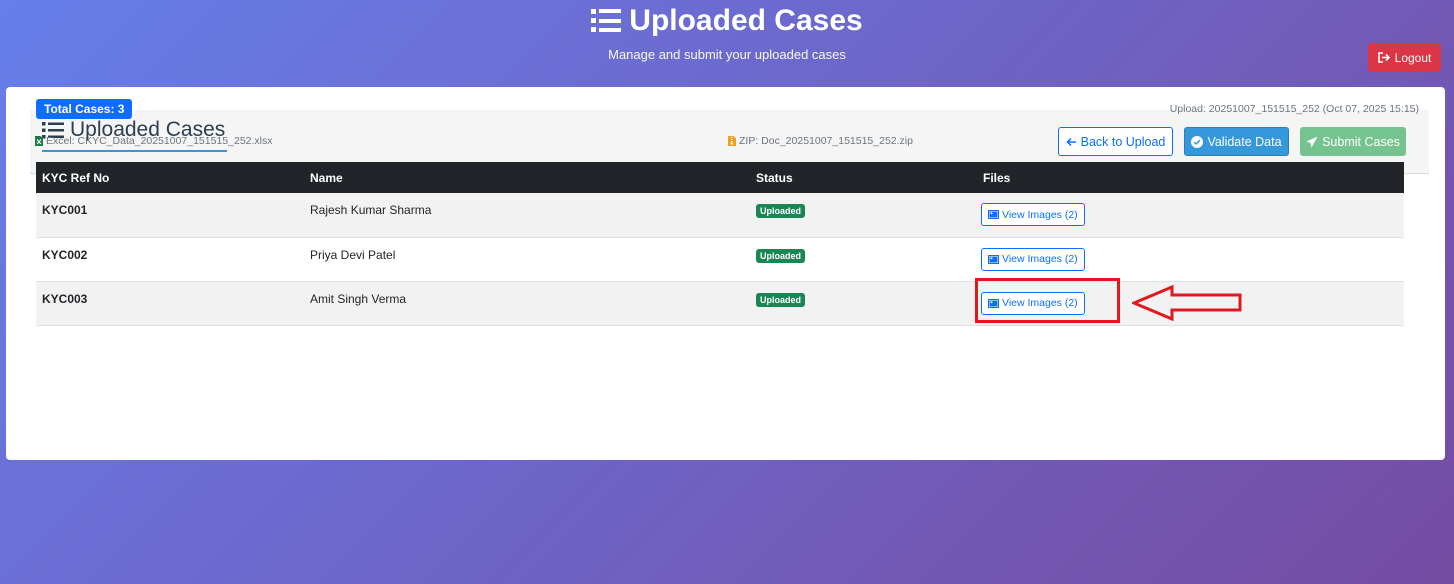 The height and width of the screenshot is (584, 1454). Describe the element at coordinates (527, 177) in the screenshot. I see `column-header-name: Name` at that location.